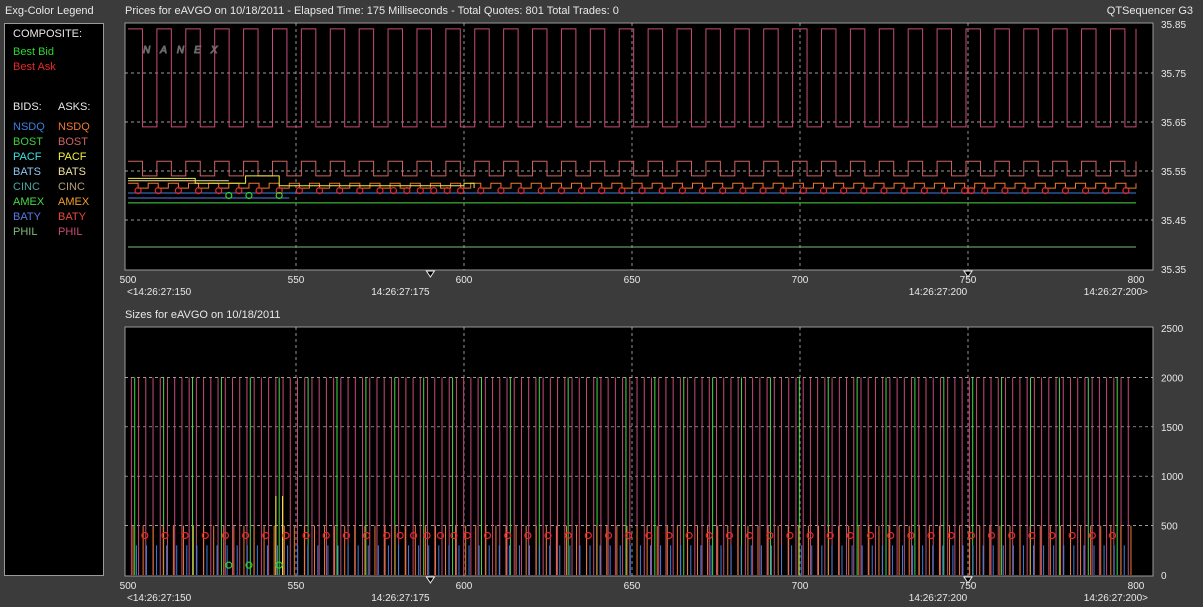 The height and width of the screenshot is (607, 1203). I want to click on y-tick-label: 1000, so click(1172, 477).